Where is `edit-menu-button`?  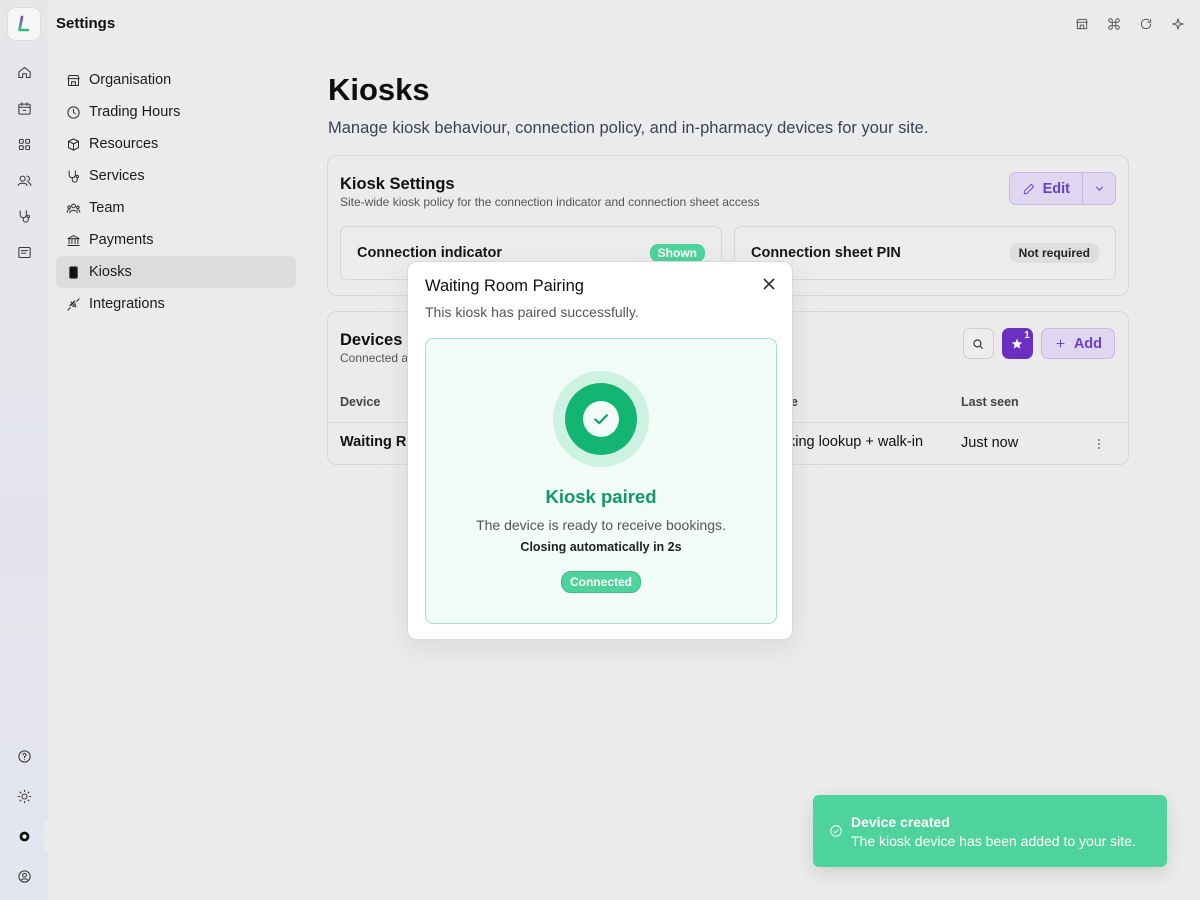 edit-menu-button is located at coordinates (1099, 188).